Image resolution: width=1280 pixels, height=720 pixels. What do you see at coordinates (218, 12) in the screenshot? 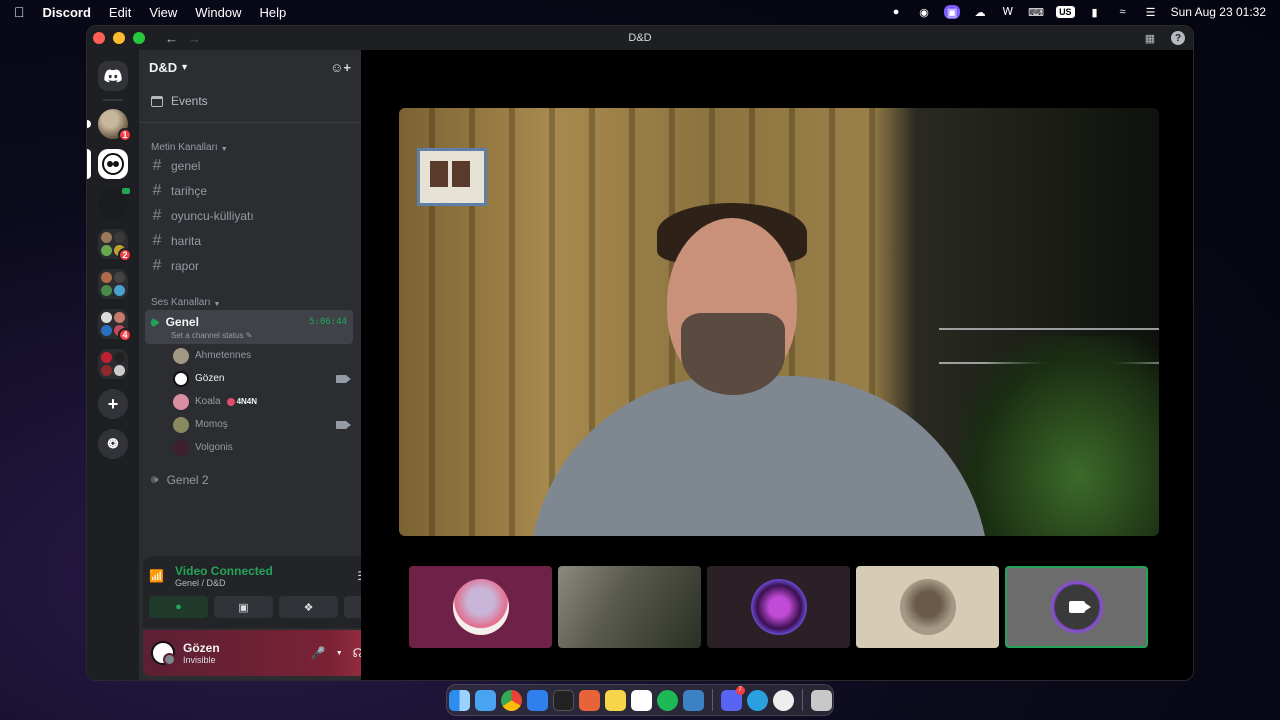
I see `menu-window: Window` at bounding box center [218, 12].